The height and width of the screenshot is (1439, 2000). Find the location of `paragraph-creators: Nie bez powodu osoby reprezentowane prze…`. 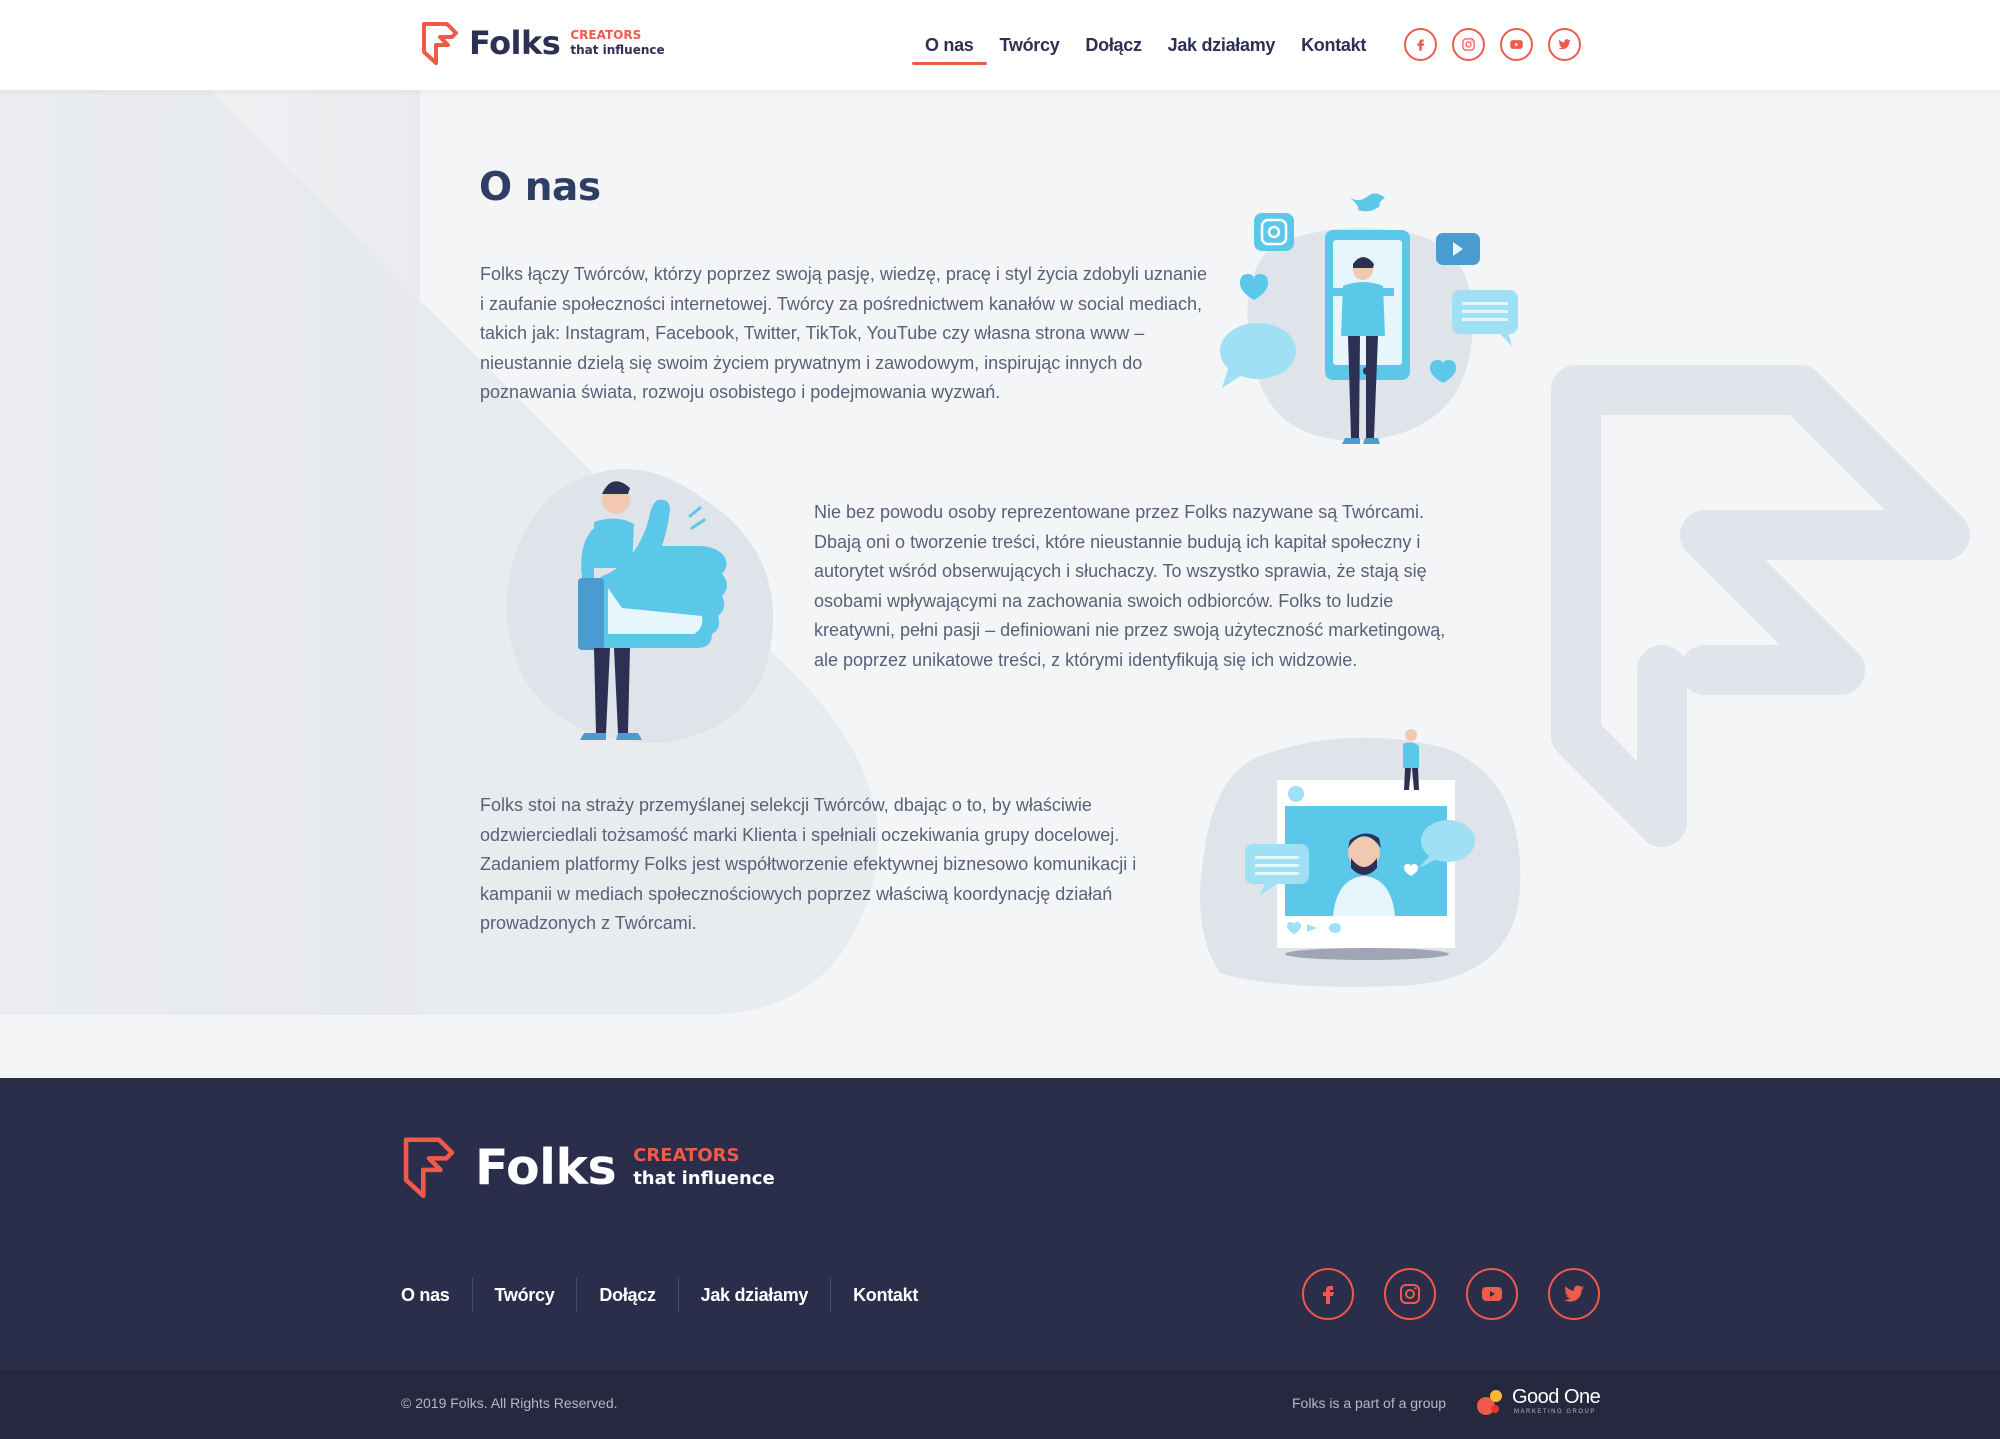

paragraph-creators: Nie bez powodu osoby reprezentowane prze… is located at coordinates (1130, 586).